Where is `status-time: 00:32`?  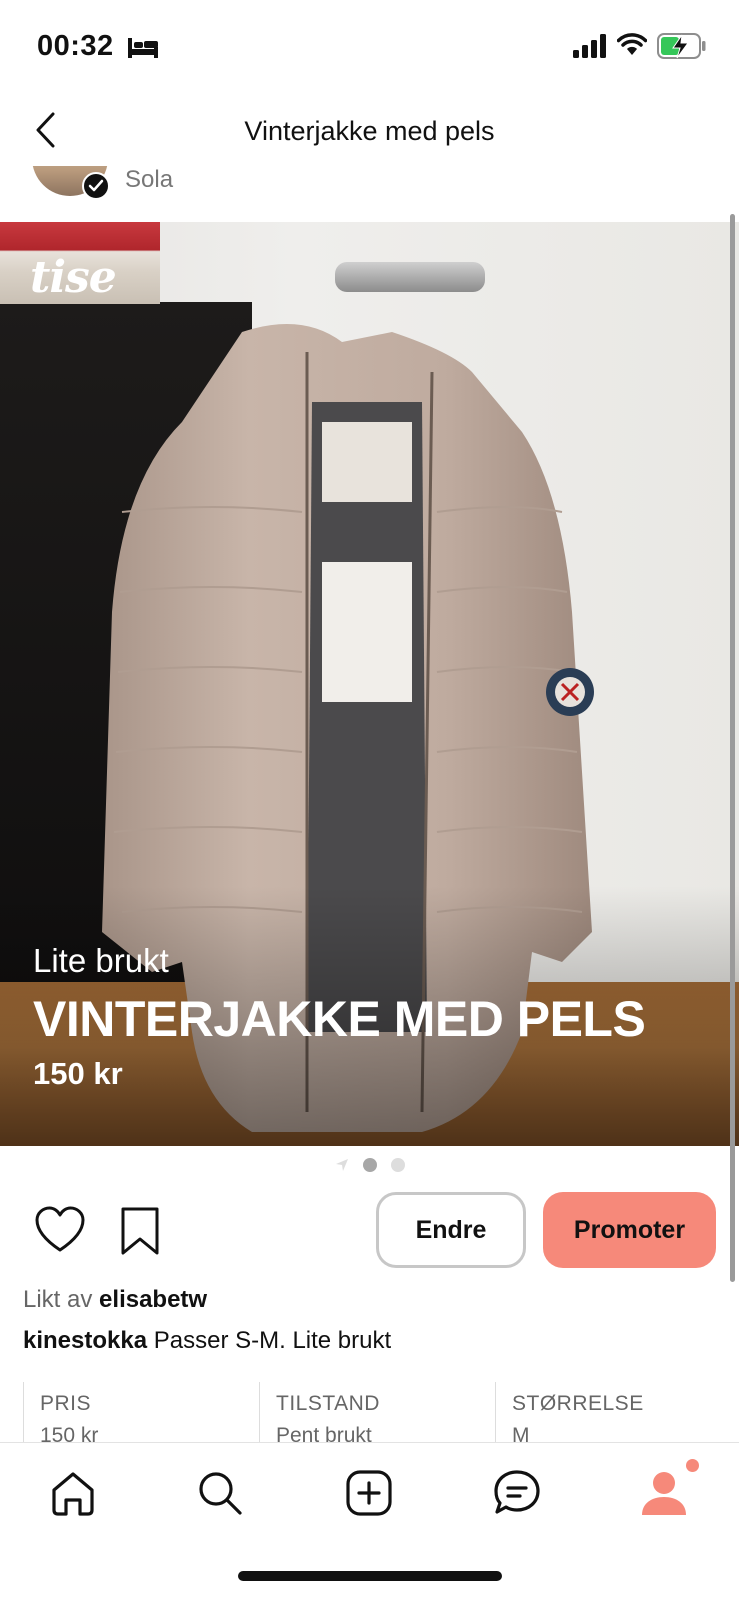 status-time: 00:32 is located at coordinates (75, 46).